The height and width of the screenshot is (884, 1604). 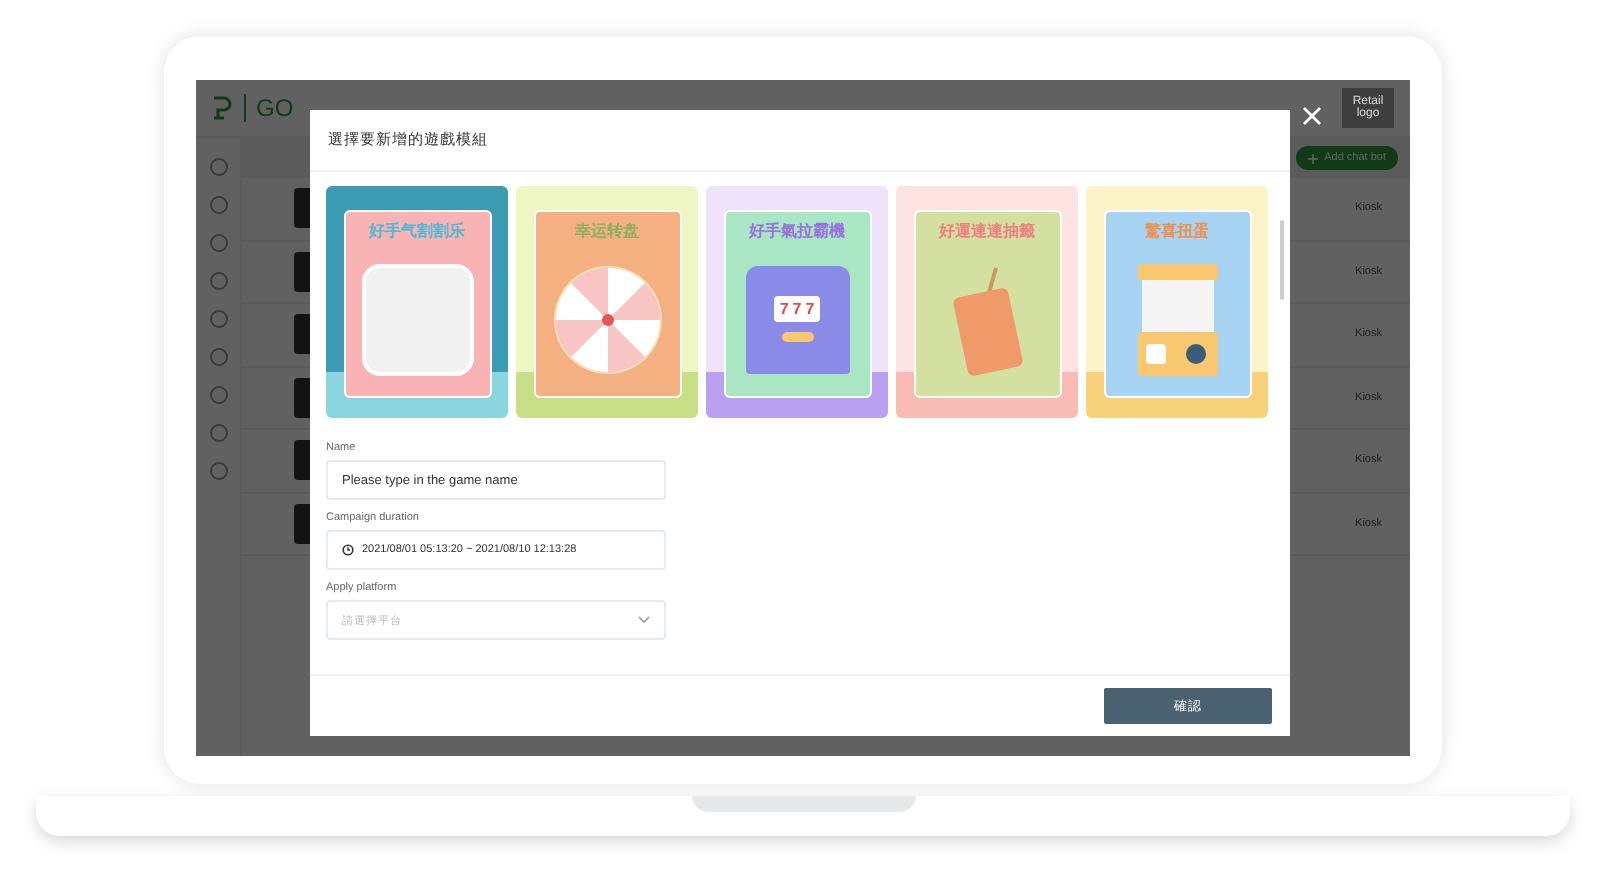 I want to click on game-template-card: 幸运转盘, so click(x=607, y=302).